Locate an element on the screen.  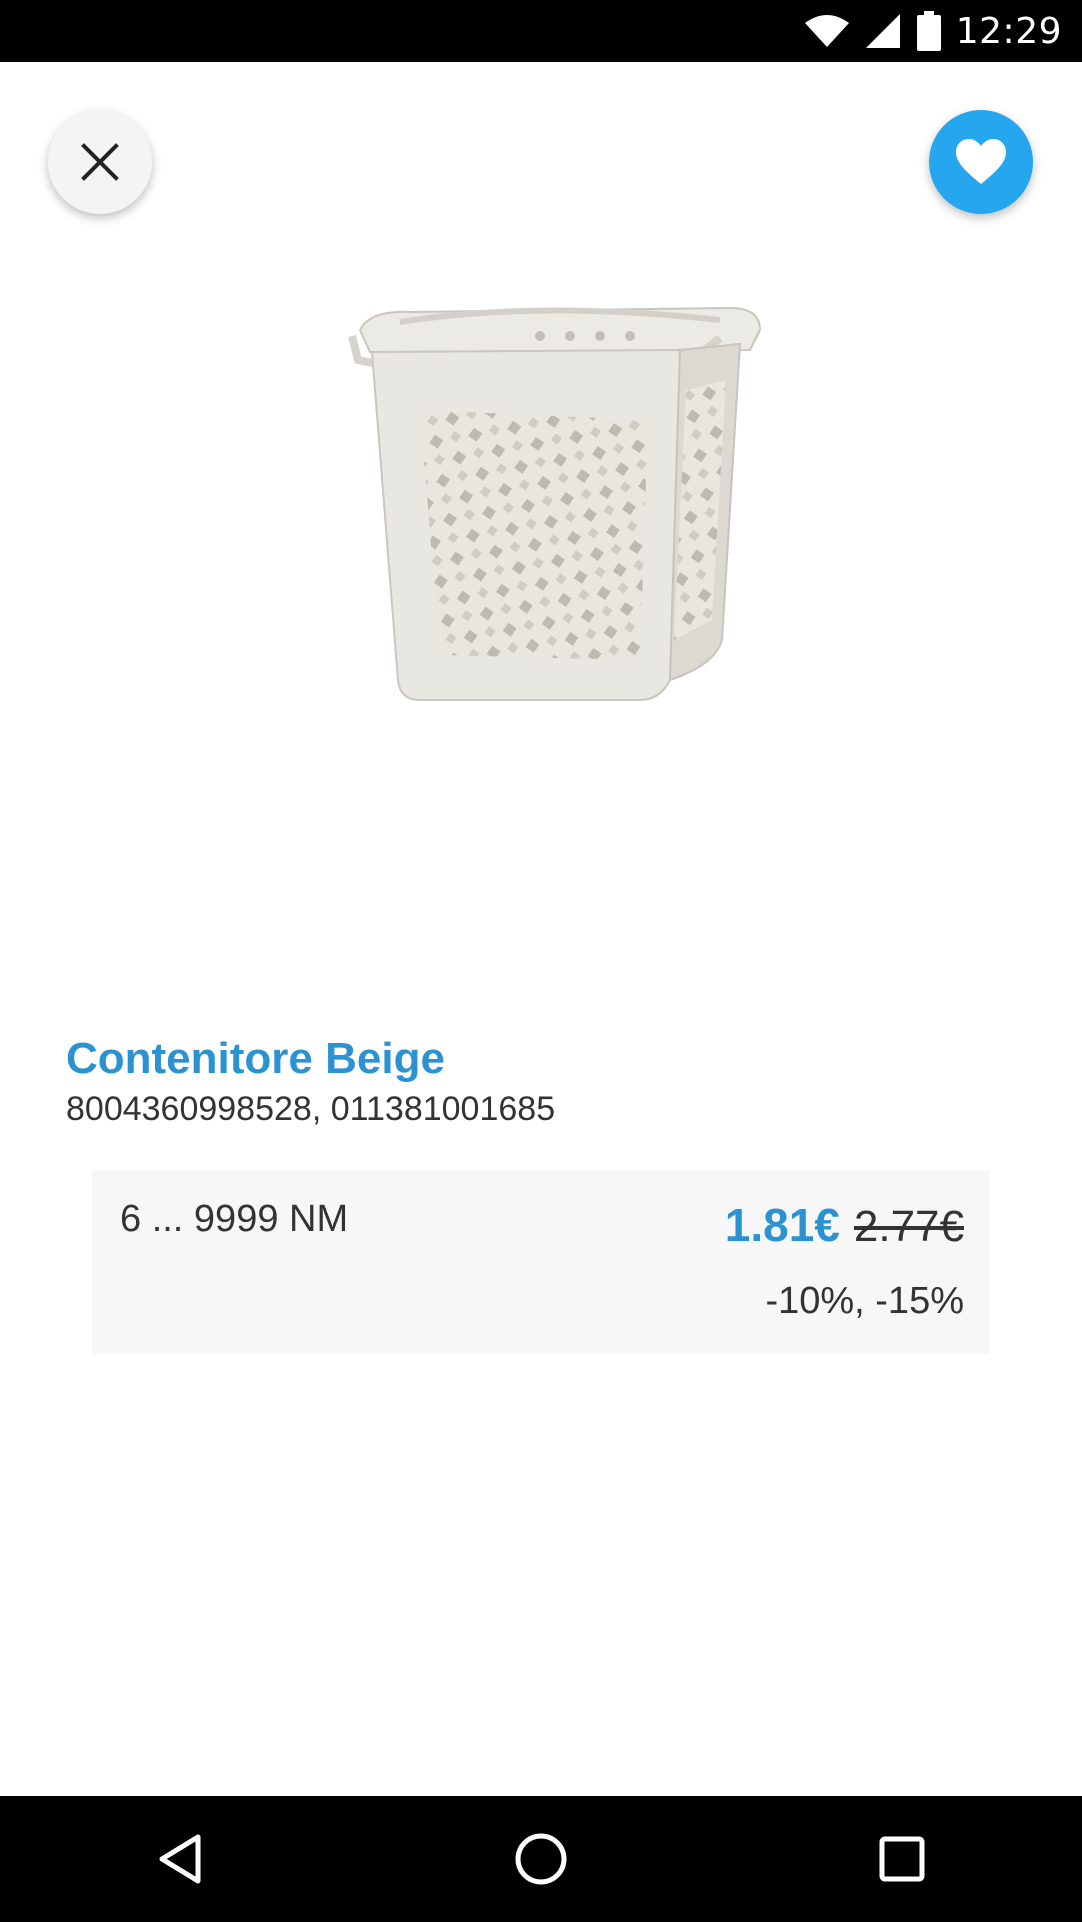
price-row: 1.81€ 2.77€ is located at coordinates (844, 1225).